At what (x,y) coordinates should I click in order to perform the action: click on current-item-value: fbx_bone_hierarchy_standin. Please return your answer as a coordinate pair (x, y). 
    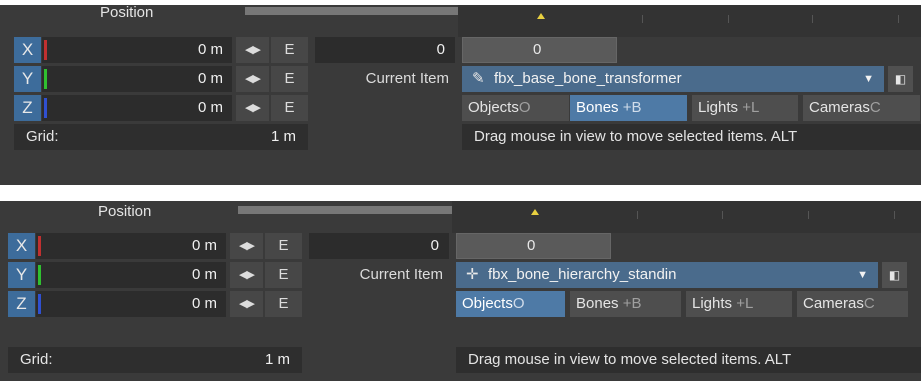
    Looking at the image, I should click on (582, 274).